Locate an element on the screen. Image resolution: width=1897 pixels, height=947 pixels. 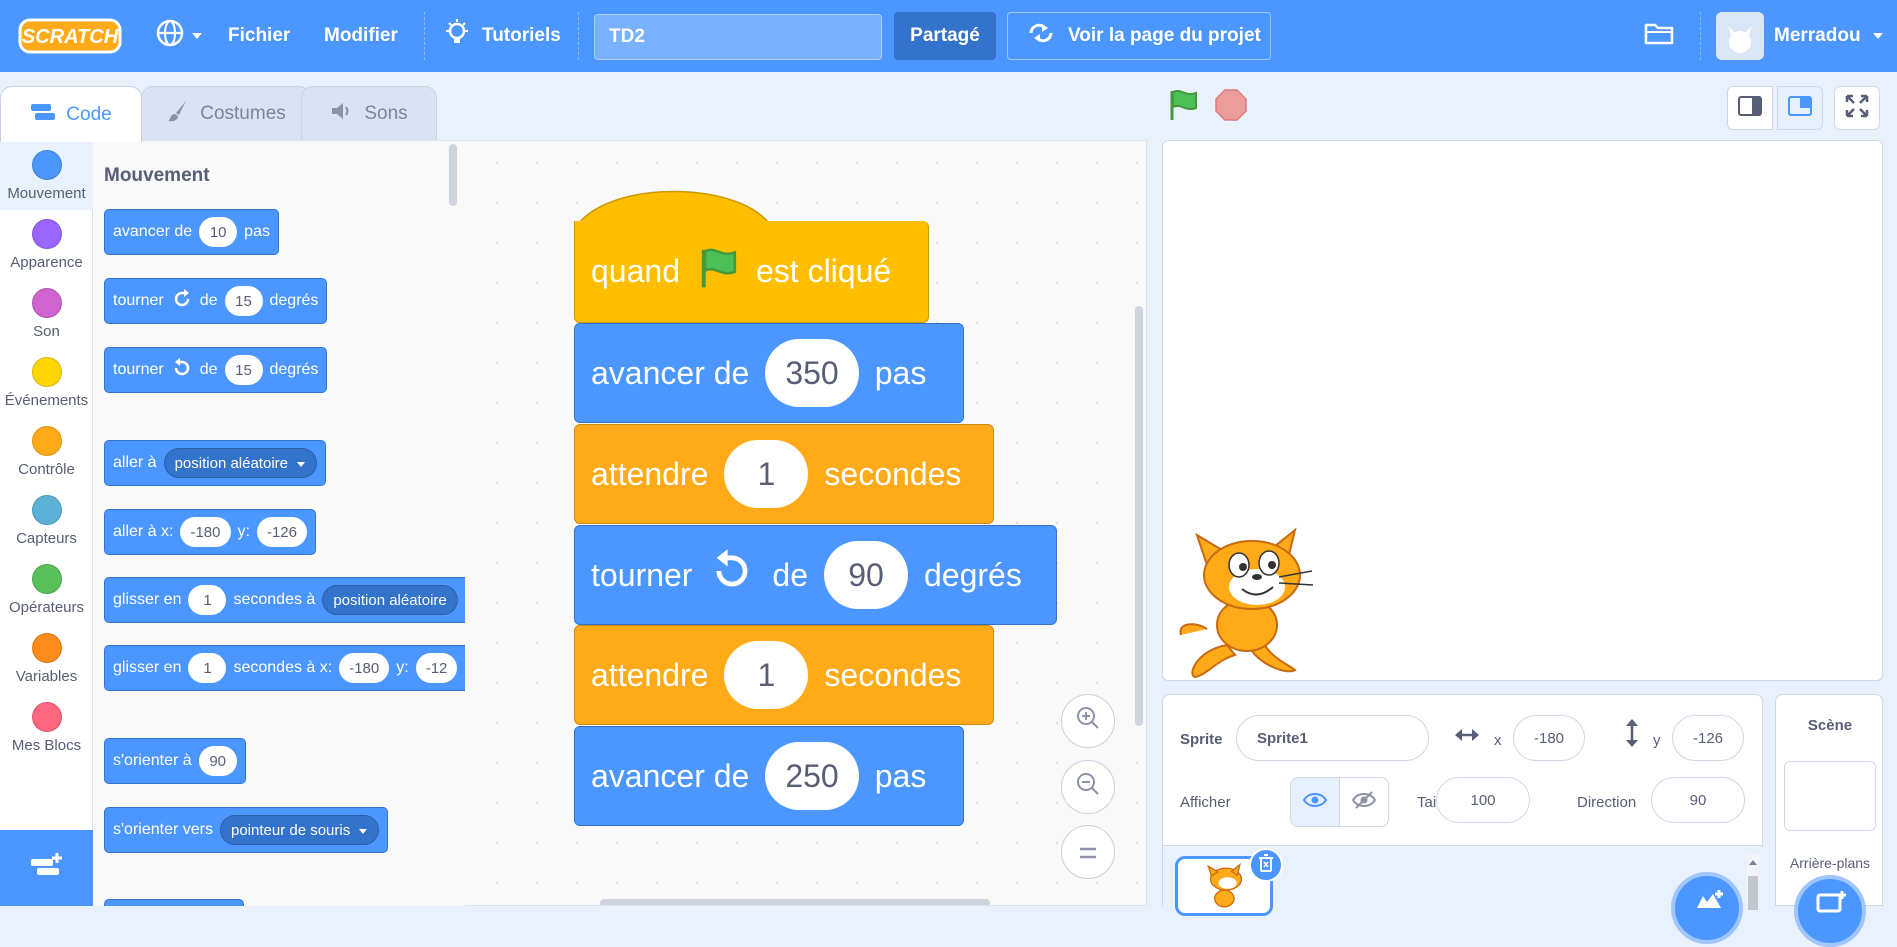
sprite-cat is located at coordinates (1252, 605).